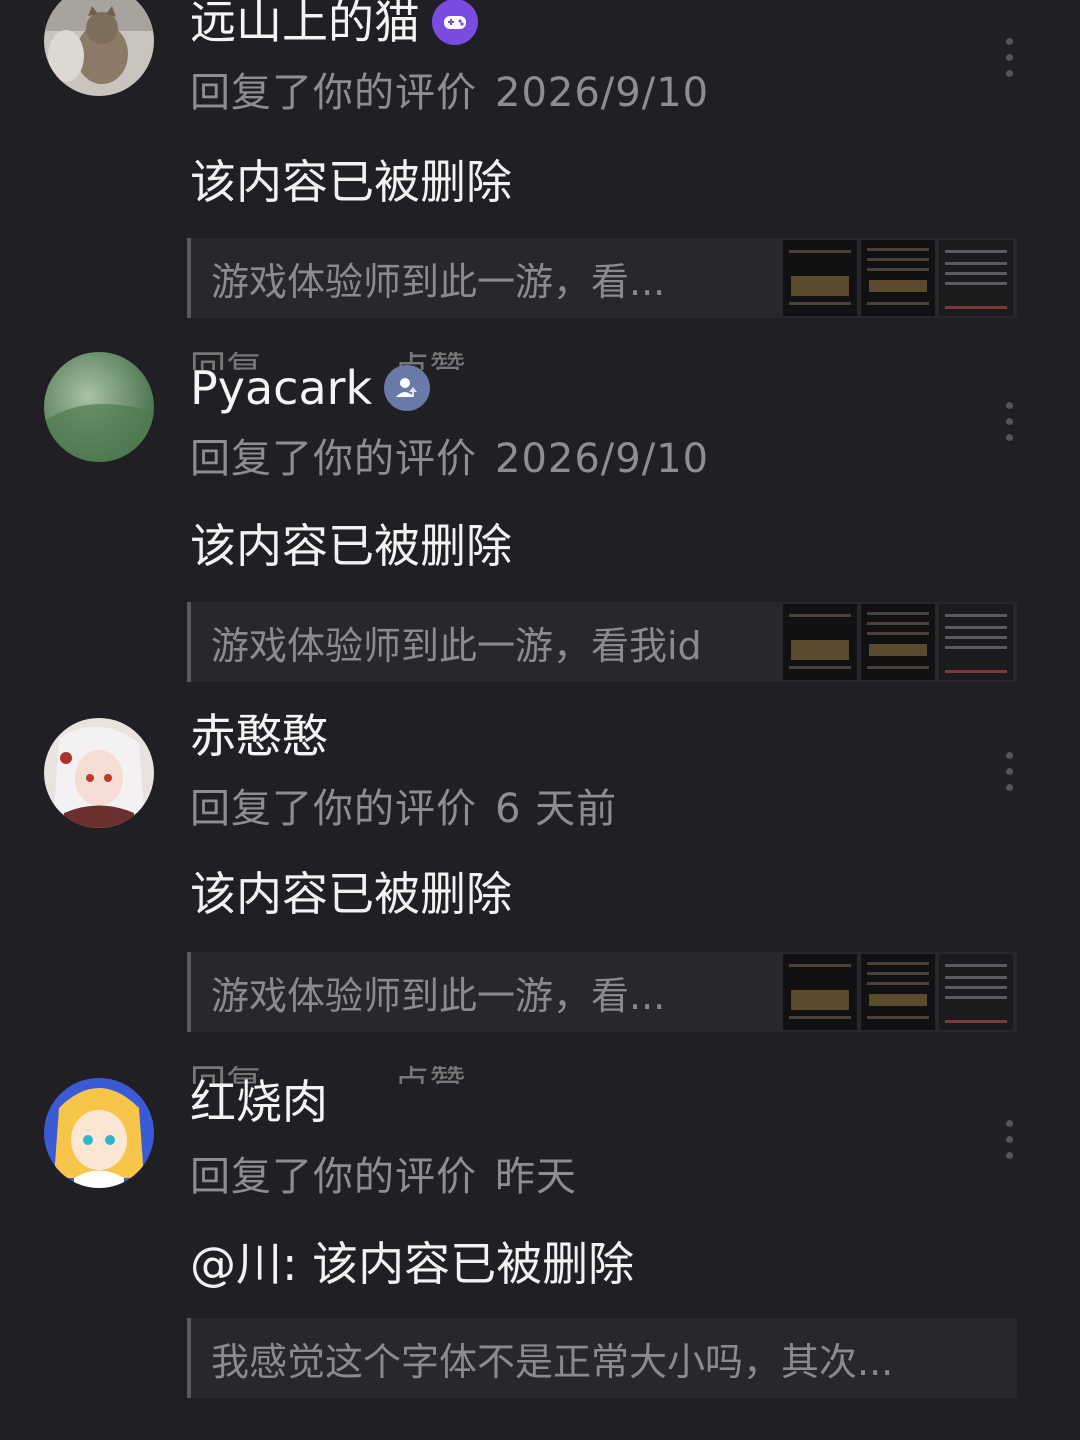  What do you see at coordinates (456, 645) in the screenshot?
I see `quote-text: 游戏体验师到此一游，看我id` at bounding box center [456, 645].